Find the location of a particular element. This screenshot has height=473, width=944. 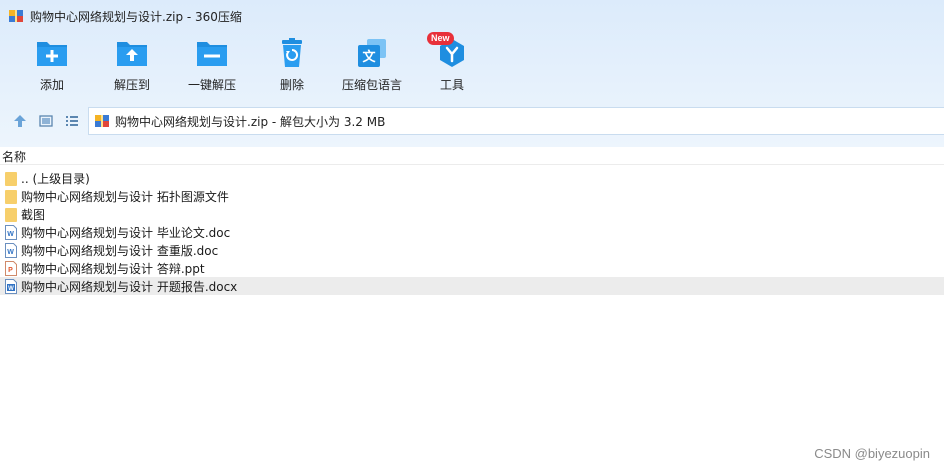

svg-text: P is located at coordinates (10, 270).